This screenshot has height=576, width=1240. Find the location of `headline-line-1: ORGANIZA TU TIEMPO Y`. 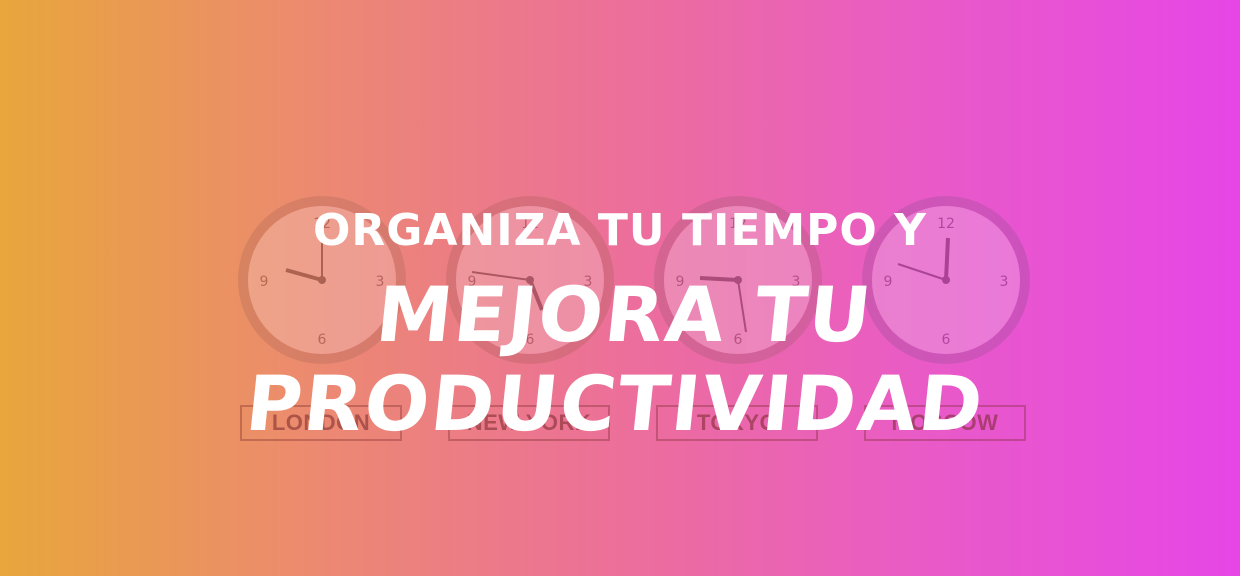

headline-line-1: ORGANIZA TU TIEMPO Y is located at coordinates (620, 230).